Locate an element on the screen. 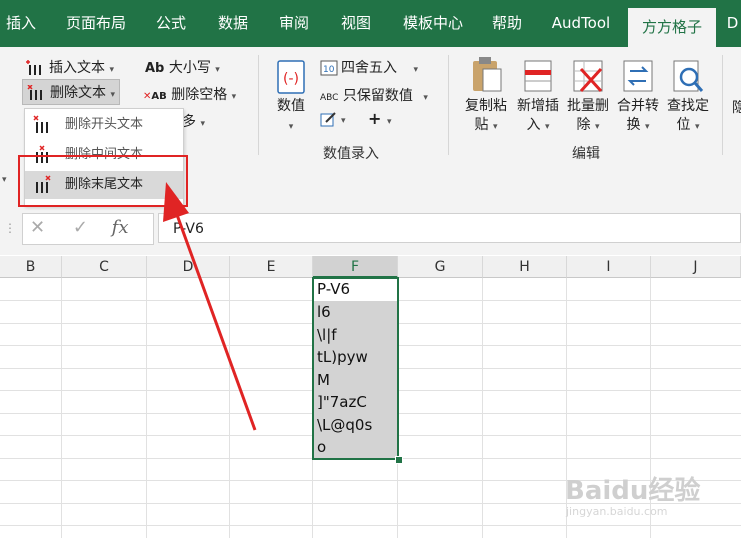 The image size is (741, 538). annotation-arrow-icon is located at coordinates (210, 306).